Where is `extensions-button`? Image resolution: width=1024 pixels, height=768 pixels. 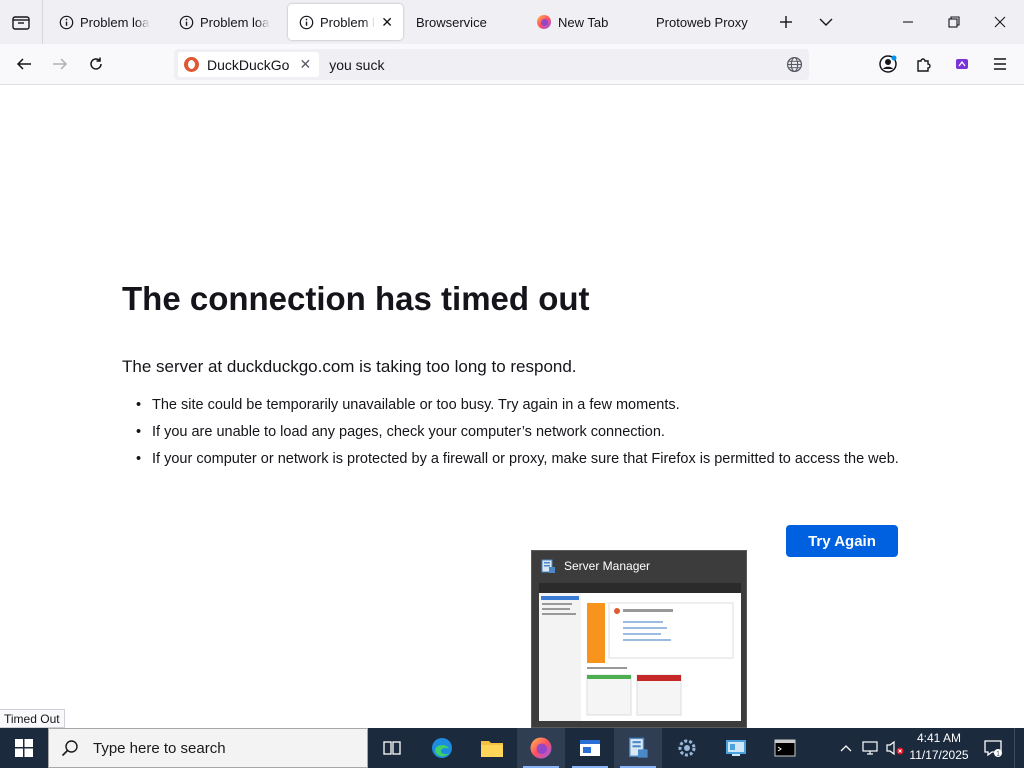
extensions-button is located at coordinates (924, 64).